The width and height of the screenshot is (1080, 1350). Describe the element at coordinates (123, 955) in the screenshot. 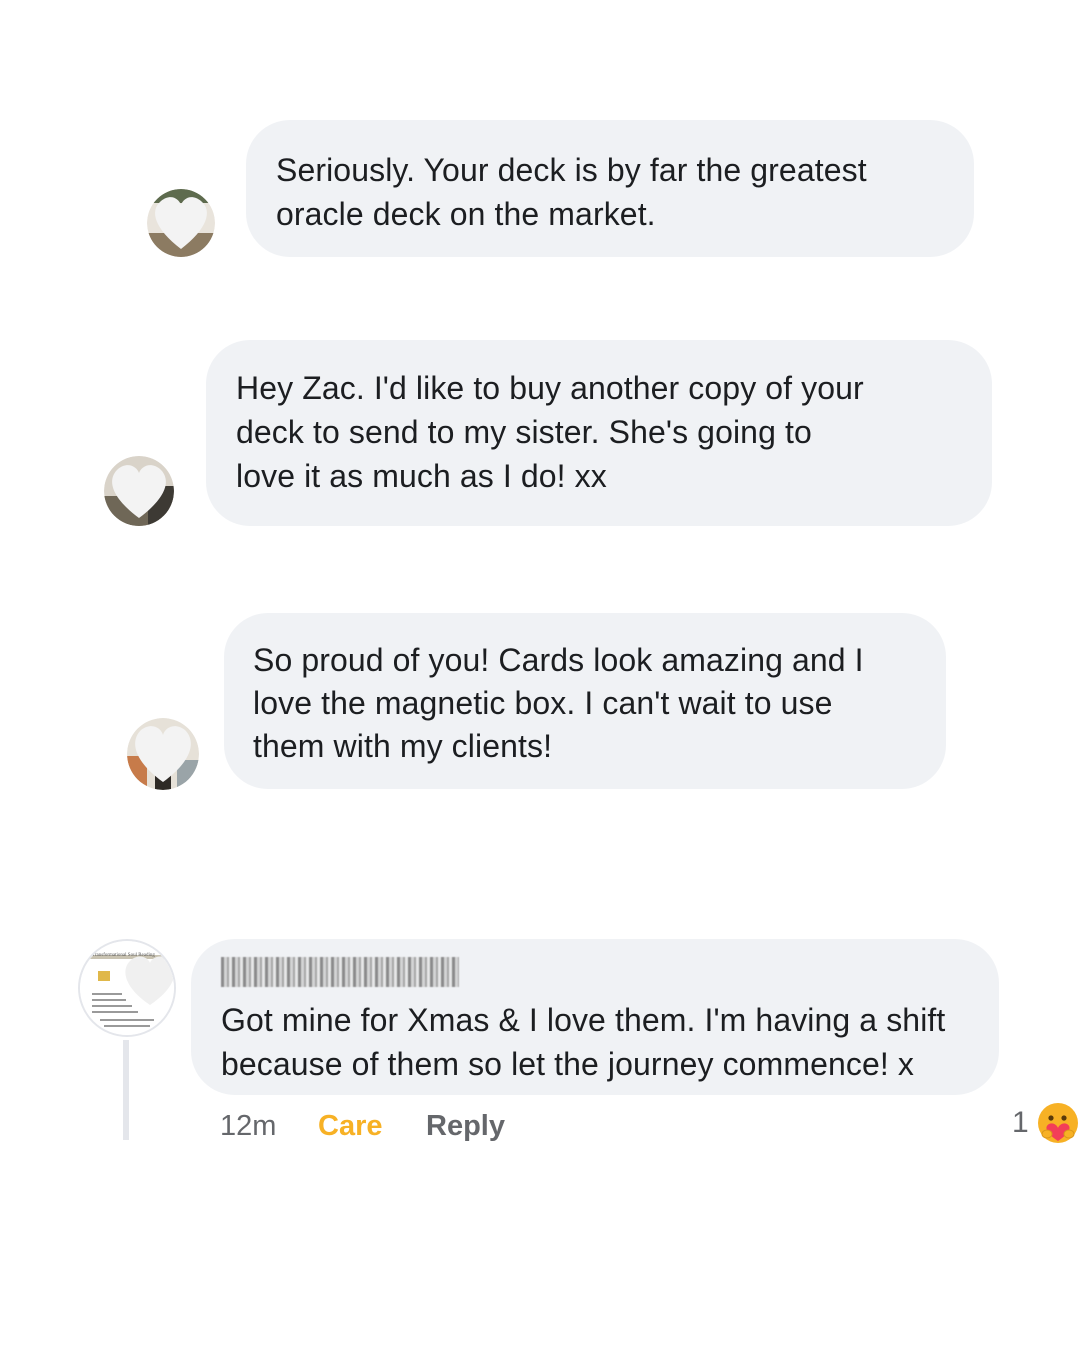

I see `avatar-caption: Transformational Soul Reading` at that location.